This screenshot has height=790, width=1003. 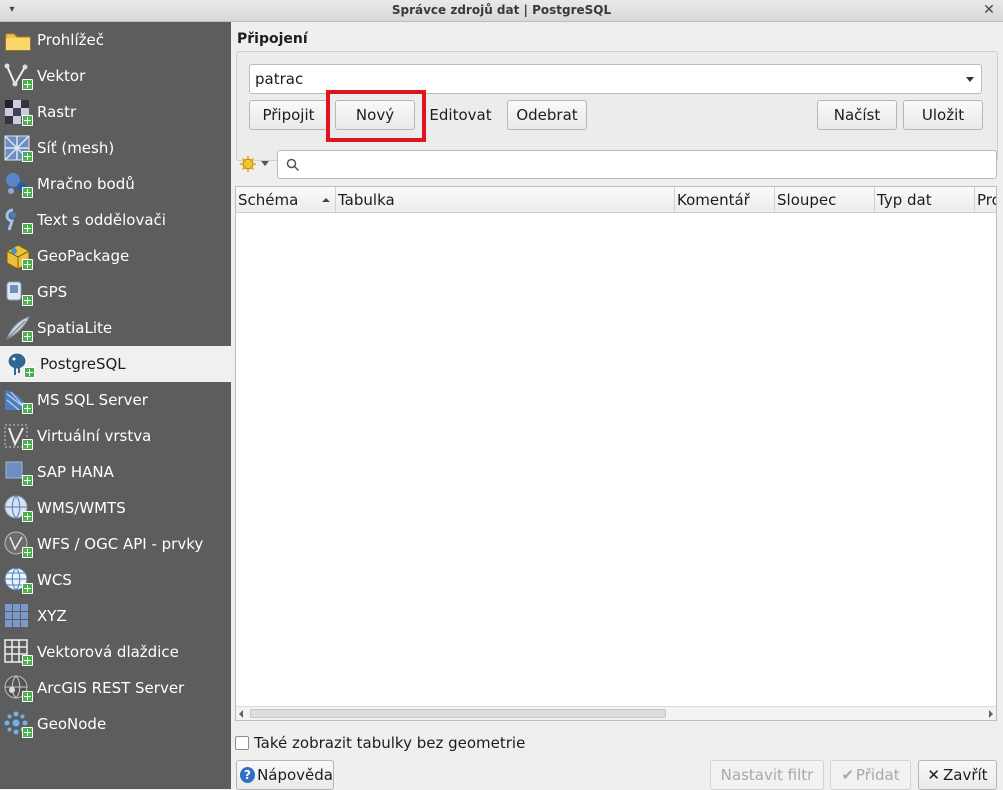 What do you see at coordinates (870, 775) in the screenshot?
I see `add-button: ✔ Přidat` at bounding box center [870, 775].